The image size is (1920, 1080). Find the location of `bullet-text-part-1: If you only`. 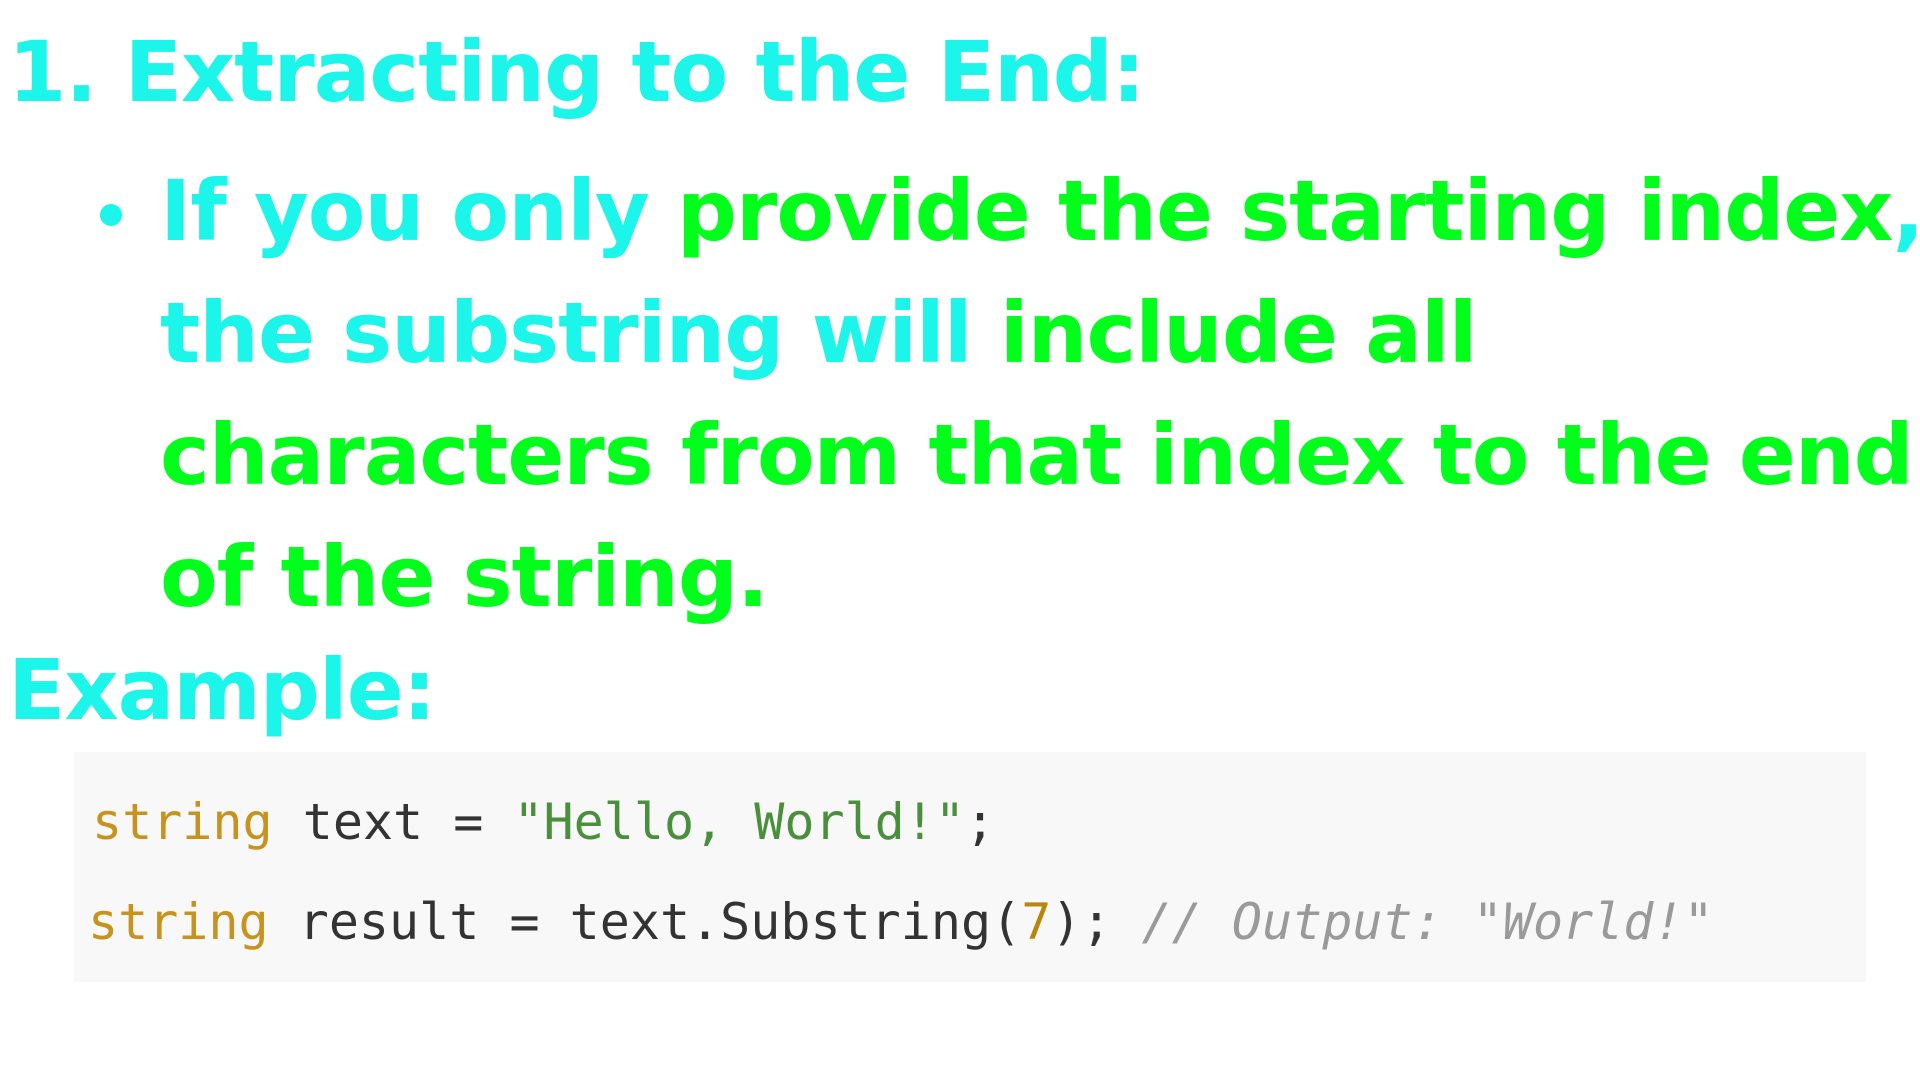

bullet-text-part-1: If you only is located at coordinates (418, 211).